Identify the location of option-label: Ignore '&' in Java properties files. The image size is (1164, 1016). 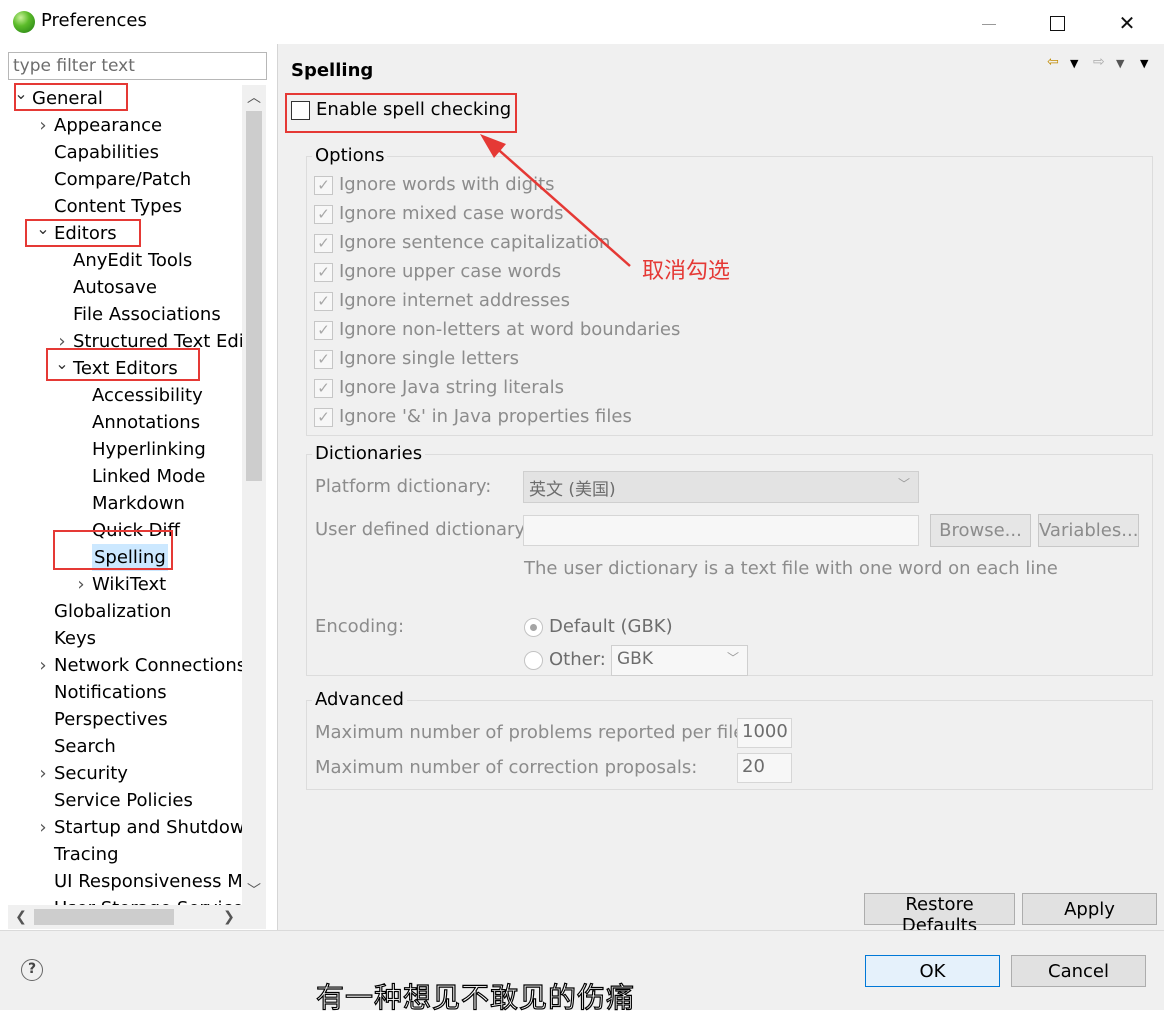
(485, 416).